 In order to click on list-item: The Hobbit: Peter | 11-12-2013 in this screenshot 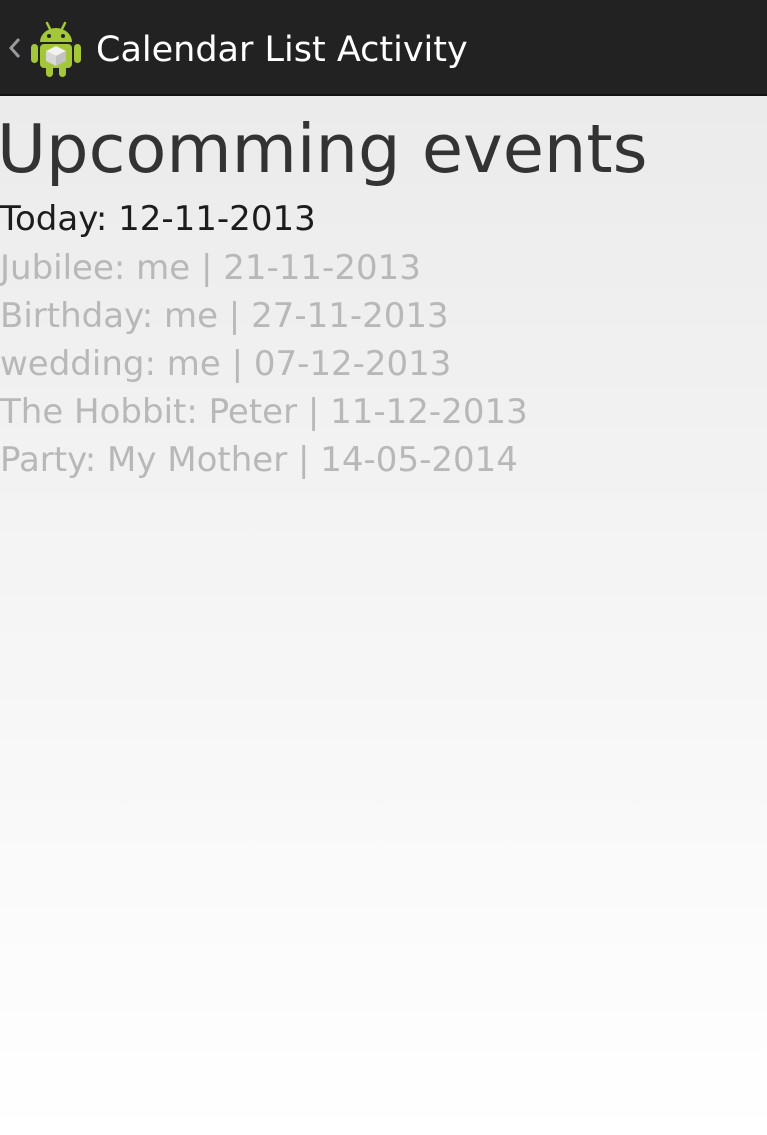, I will do `click(264, 412)`.